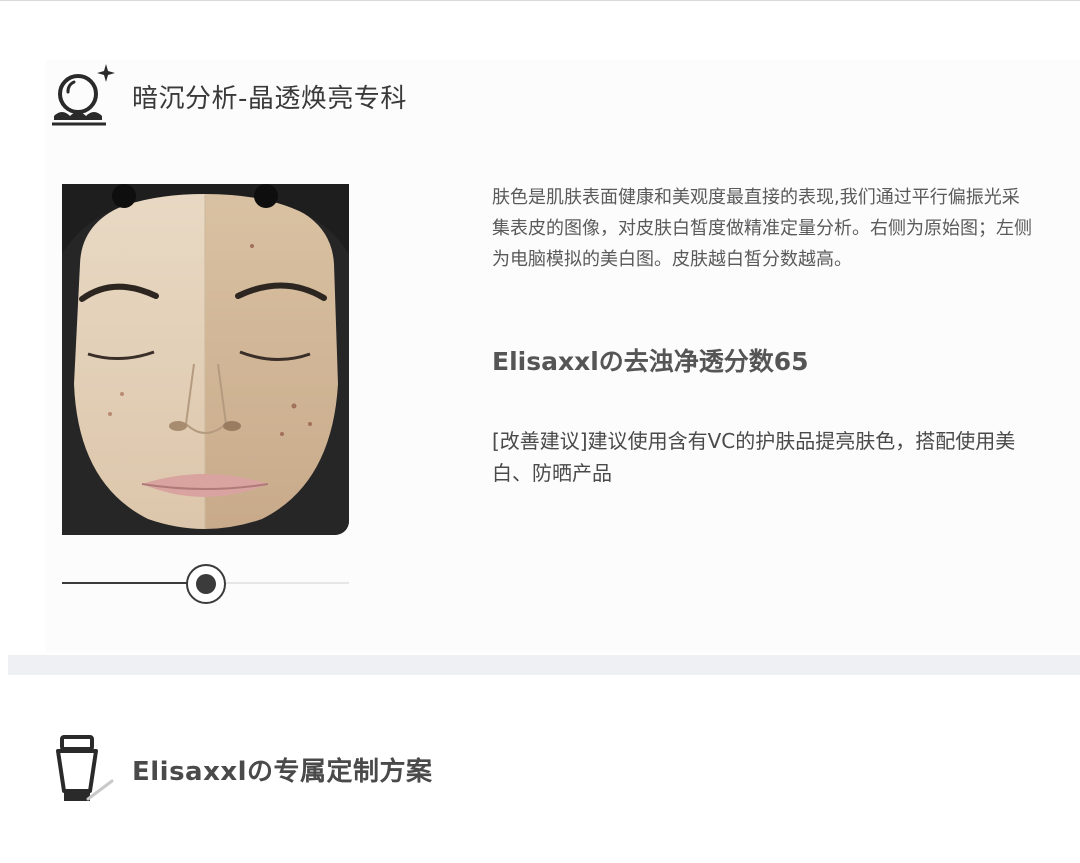 This screenshot has width=1080, height=863. I want to click on section-title: Elisaxxlの专属定制方案, so click(282, 771).